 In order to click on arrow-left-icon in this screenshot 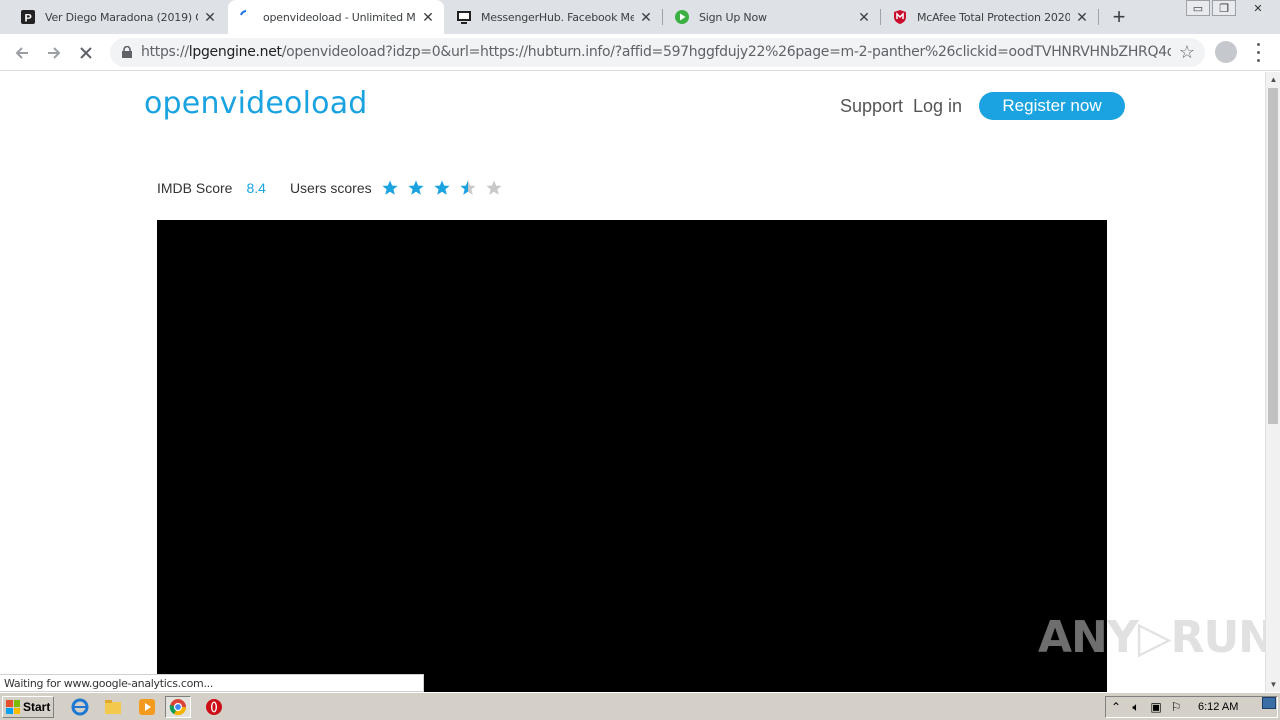, I will do `click(21, 53)`.